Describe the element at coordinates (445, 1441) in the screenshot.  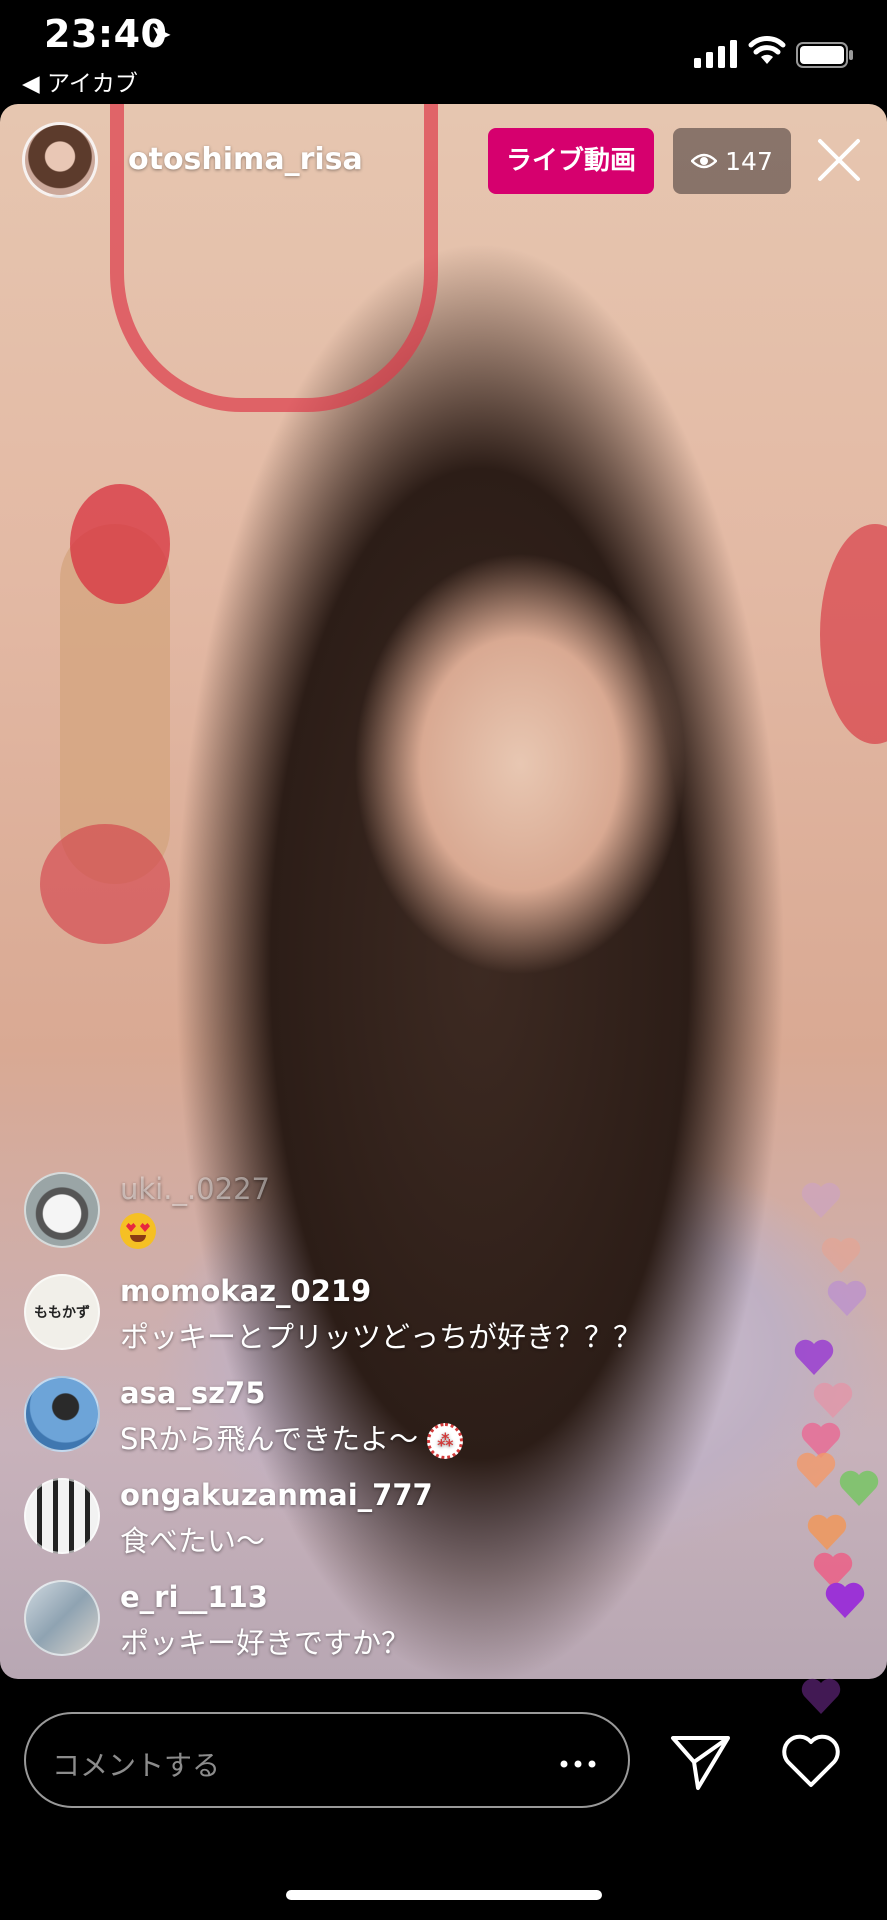
I see `sticker-icon: ⁂` at that location.